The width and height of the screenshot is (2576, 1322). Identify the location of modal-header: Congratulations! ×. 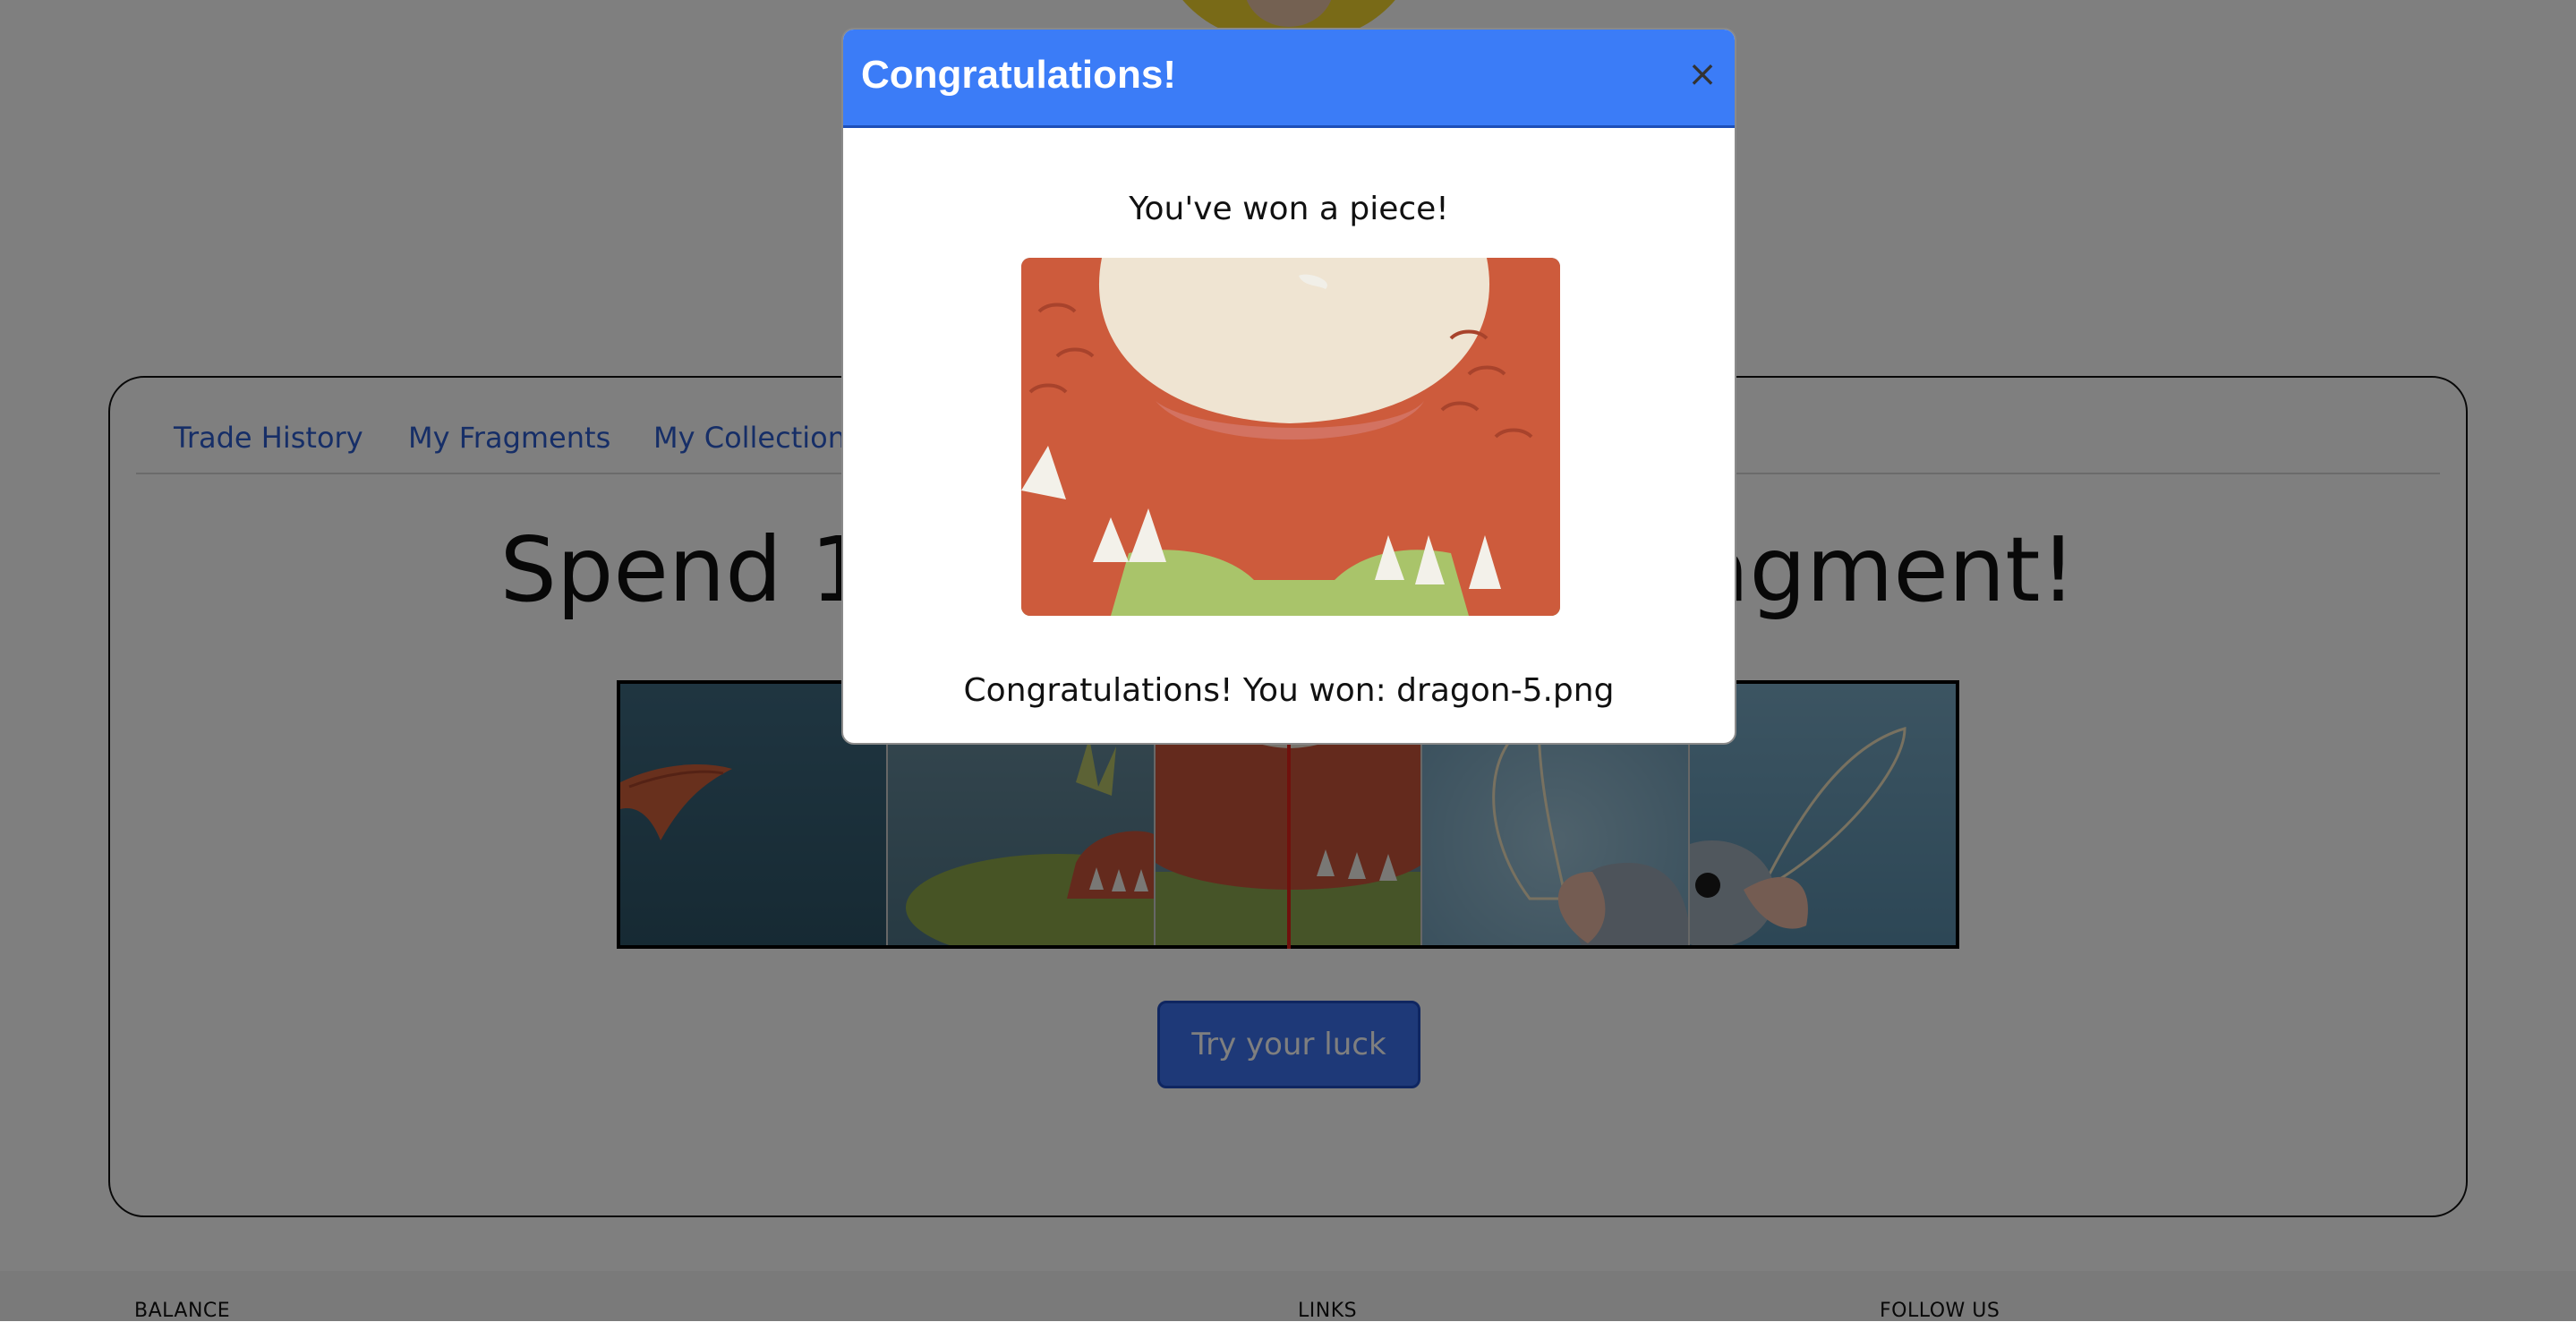
(1289, 79).